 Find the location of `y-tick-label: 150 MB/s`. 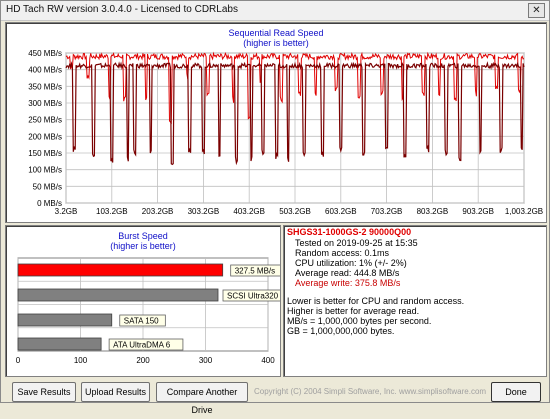

y-tick-label: 150 MB/s is located at coordinates (45, 153).